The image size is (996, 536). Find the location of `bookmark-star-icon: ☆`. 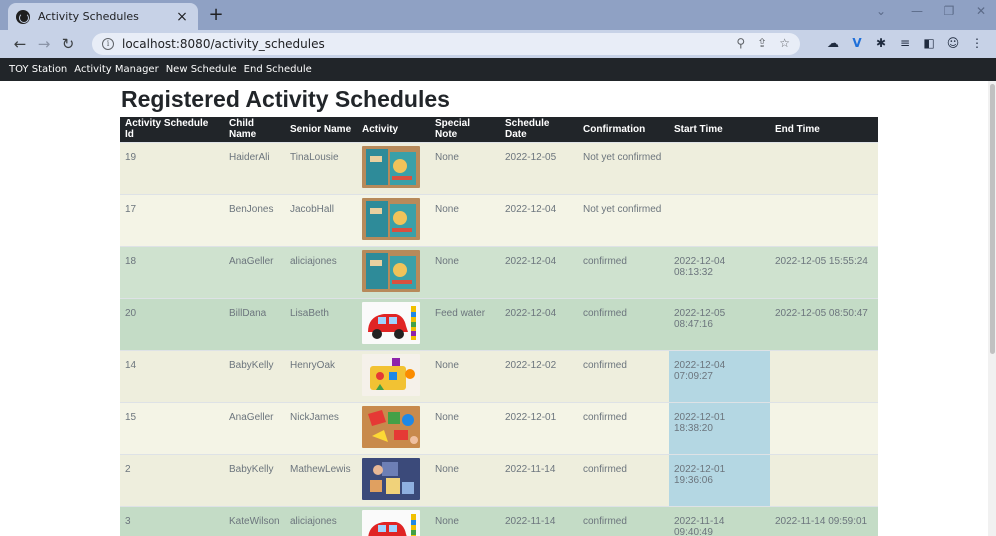

bookmark-star-icon: ☆ is located at coordinates (784, 43).